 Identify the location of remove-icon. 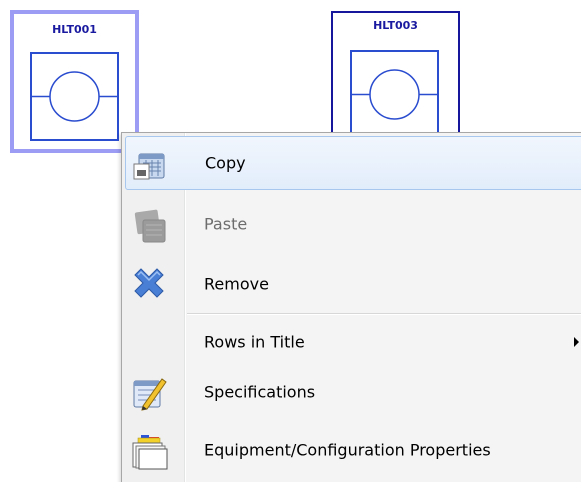
(149, 283).